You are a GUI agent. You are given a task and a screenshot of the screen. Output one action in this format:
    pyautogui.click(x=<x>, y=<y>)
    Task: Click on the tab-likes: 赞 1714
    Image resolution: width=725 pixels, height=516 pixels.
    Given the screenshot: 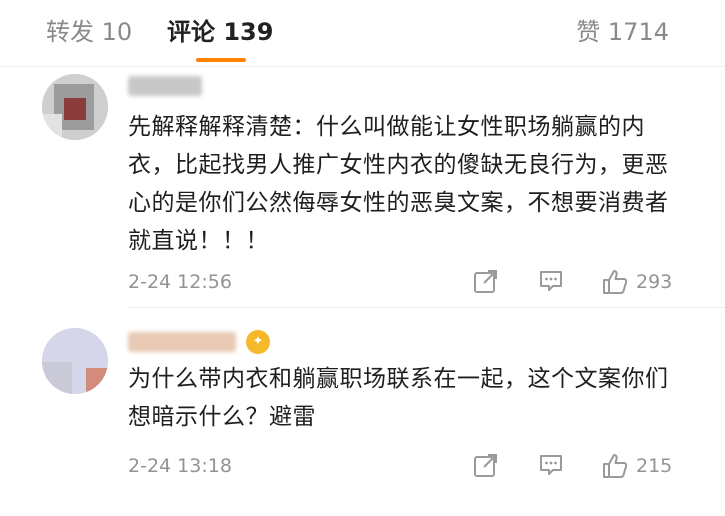 What is the action you would take?
    pyautogui.click(x=622, y=32)
    